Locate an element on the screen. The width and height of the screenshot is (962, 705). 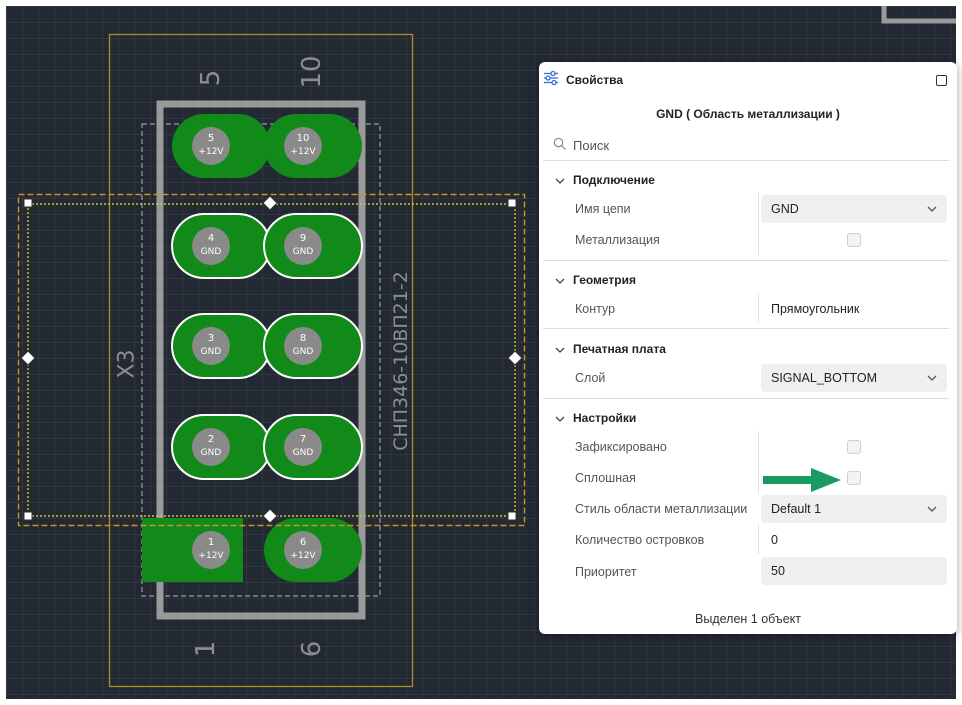
selected-object-title: GND ( Область металлизации ) is located at coordinates (748, 114).